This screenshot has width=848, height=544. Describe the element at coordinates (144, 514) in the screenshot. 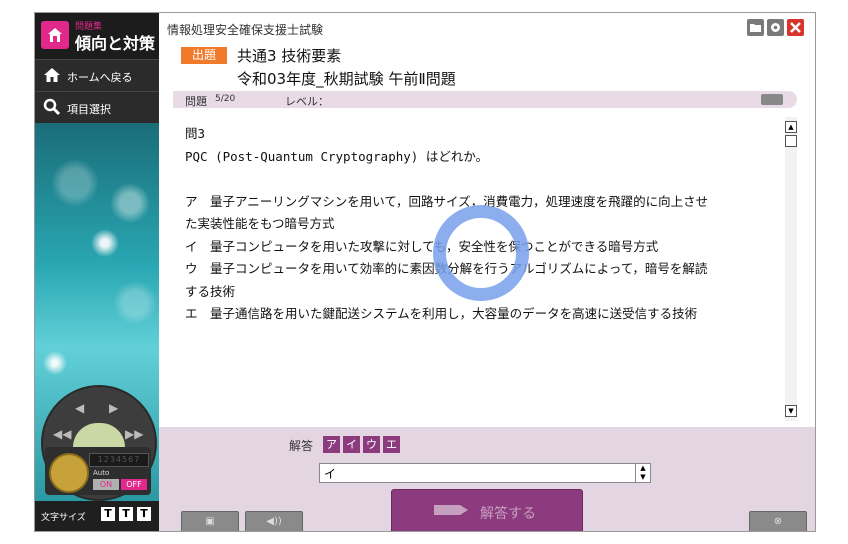

I see `font-size-large-button: T` at that location.